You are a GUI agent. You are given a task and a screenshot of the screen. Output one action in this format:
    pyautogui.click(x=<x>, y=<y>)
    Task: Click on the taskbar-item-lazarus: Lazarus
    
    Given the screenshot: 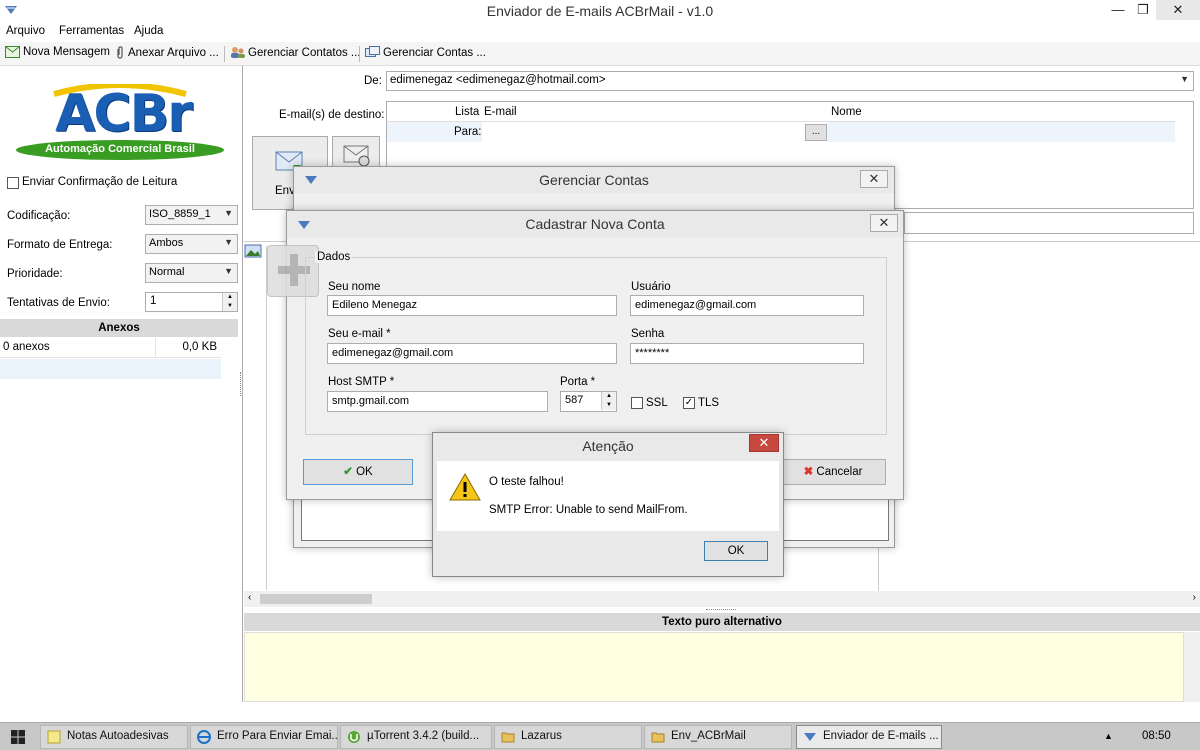 What is the action you would take?
    pyautogui.click(x=568, y=737)
    